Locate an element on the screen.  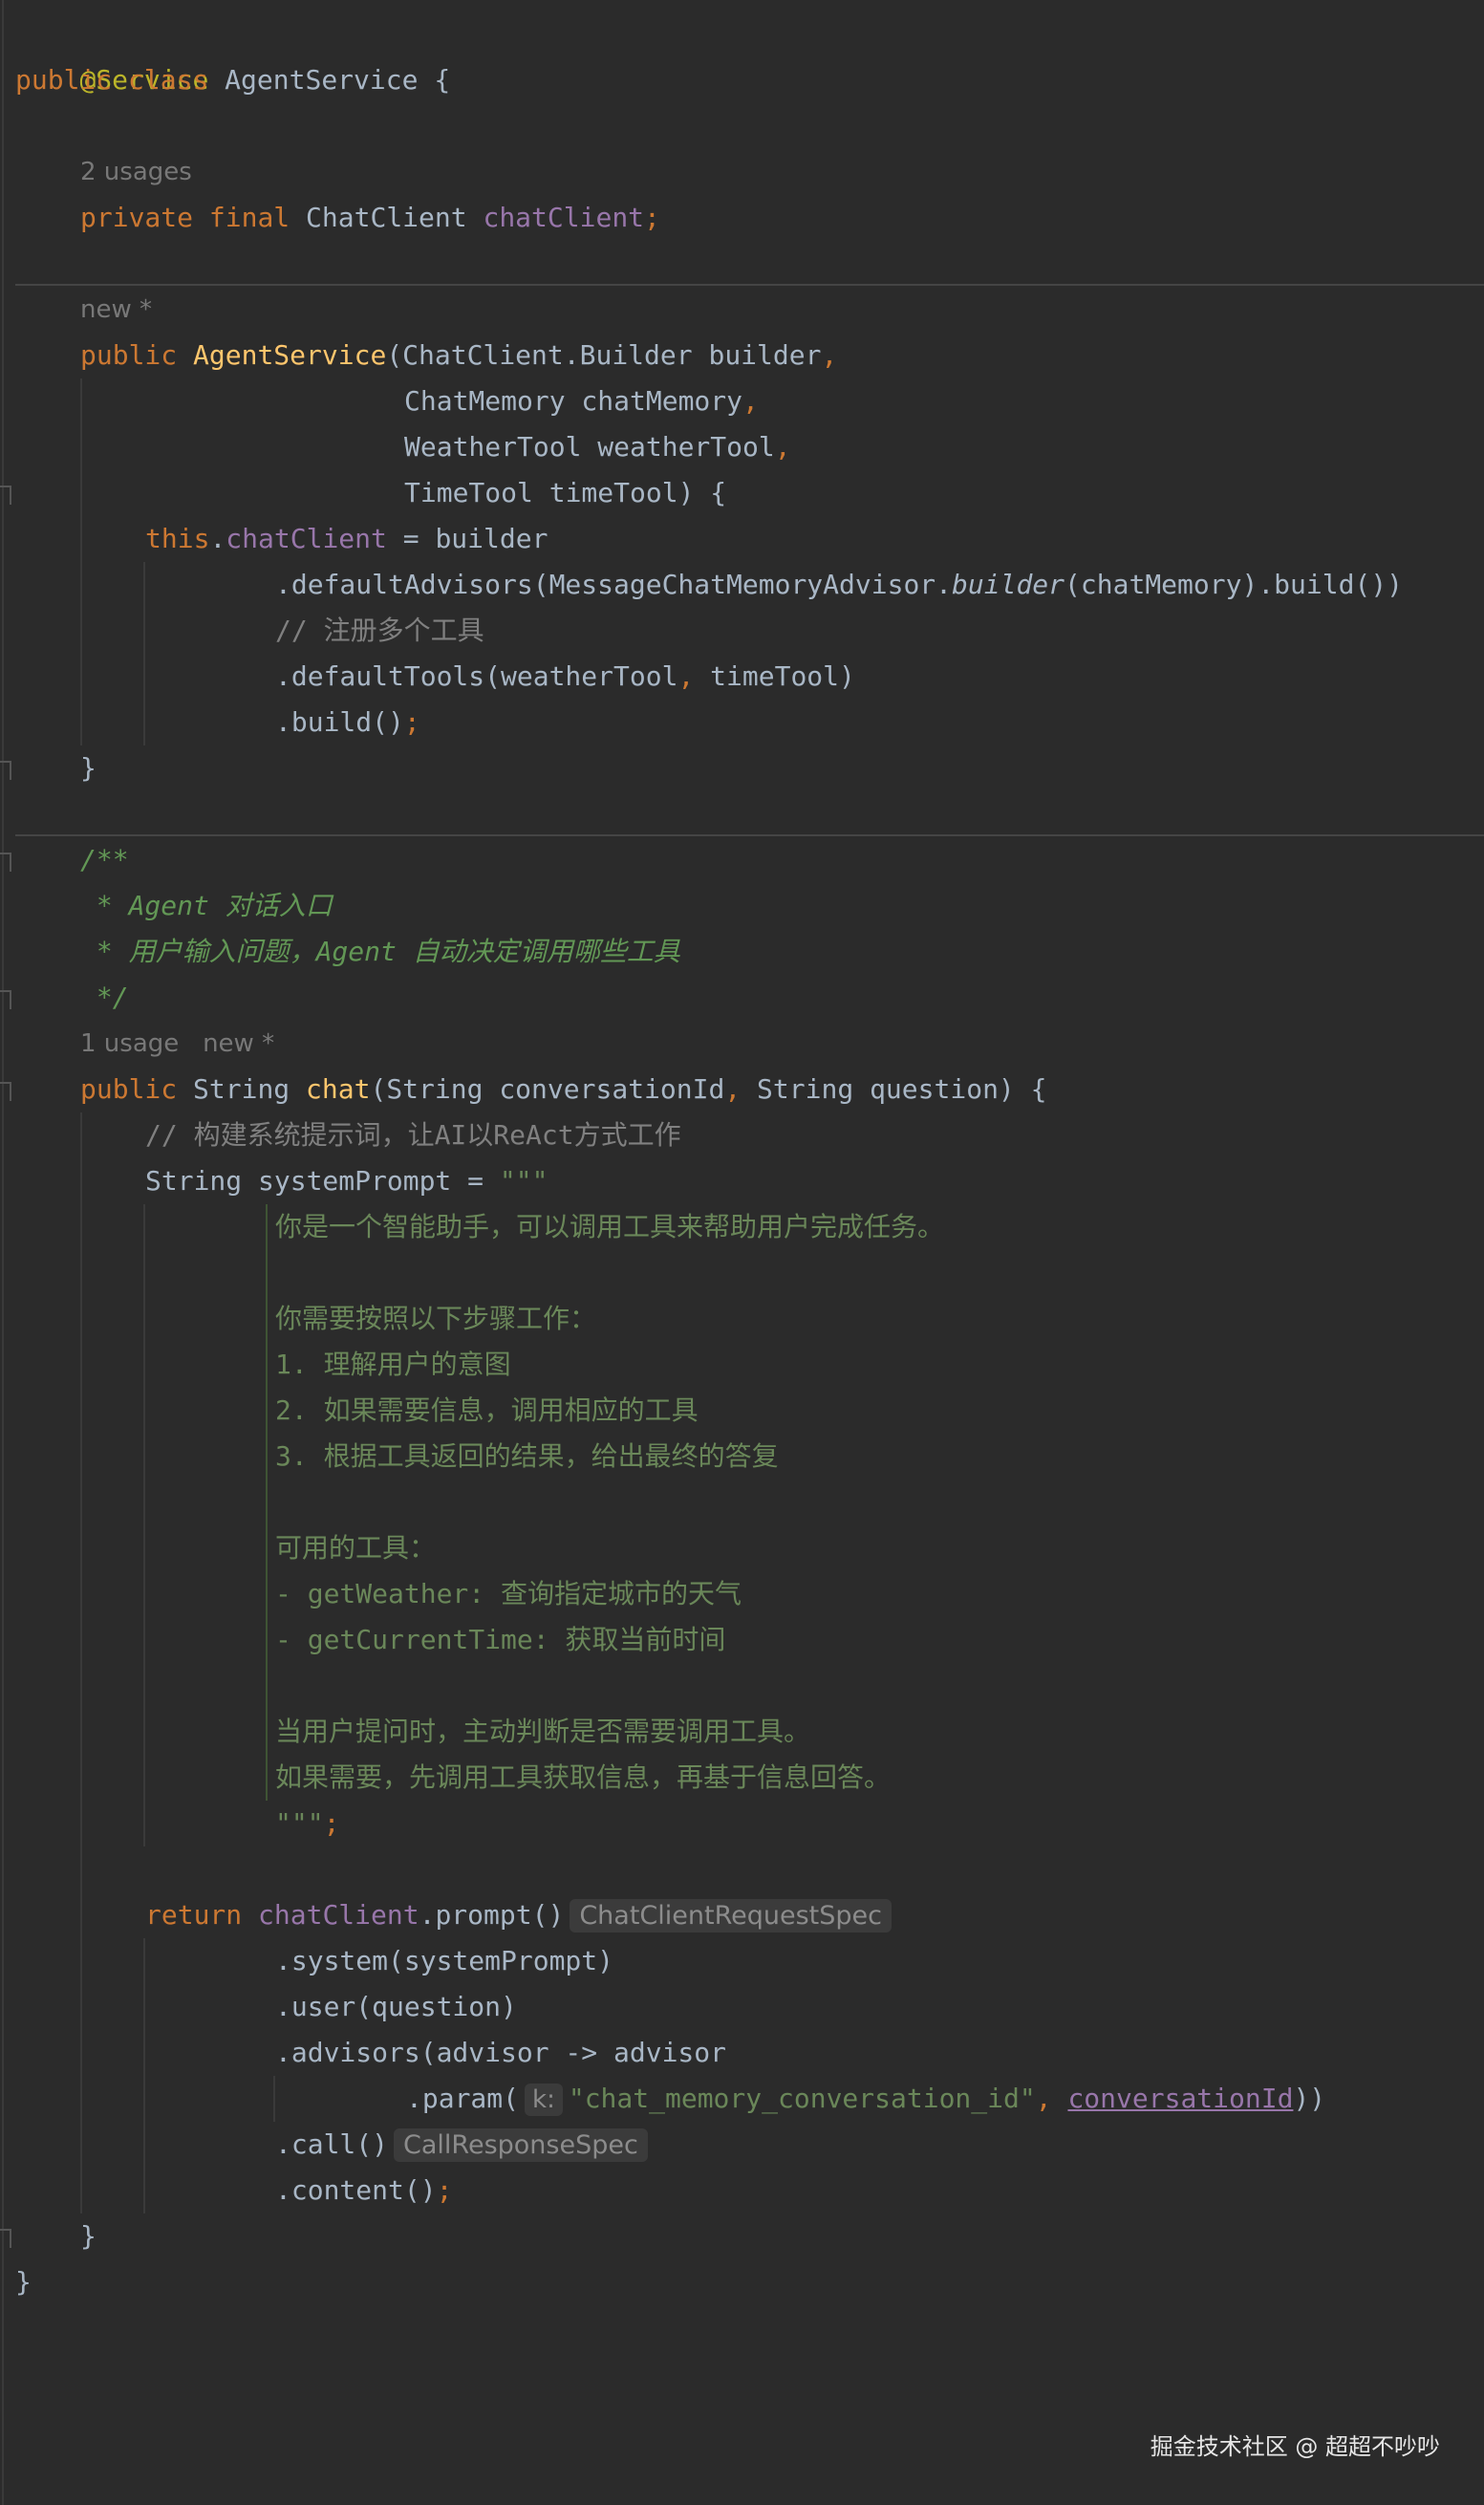
type-hint-response-spec: CallResponseSpec is located at coordinates (521, 2145).